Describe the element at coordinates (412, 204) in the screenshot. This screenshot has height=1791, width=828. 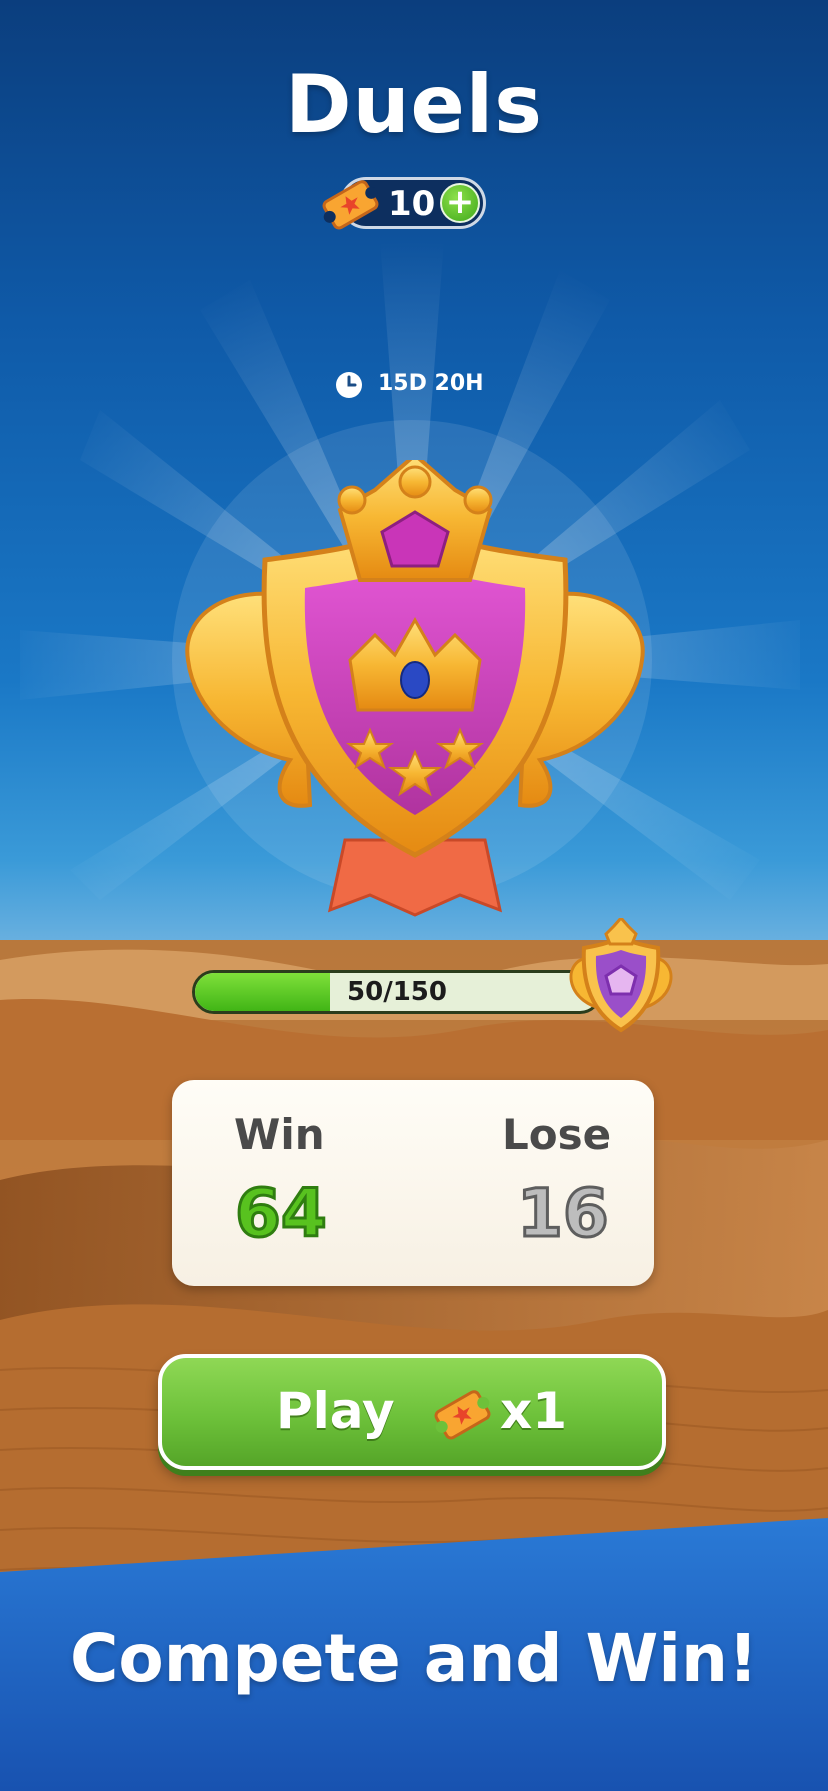
I see `ticket-count: 10` at that location.